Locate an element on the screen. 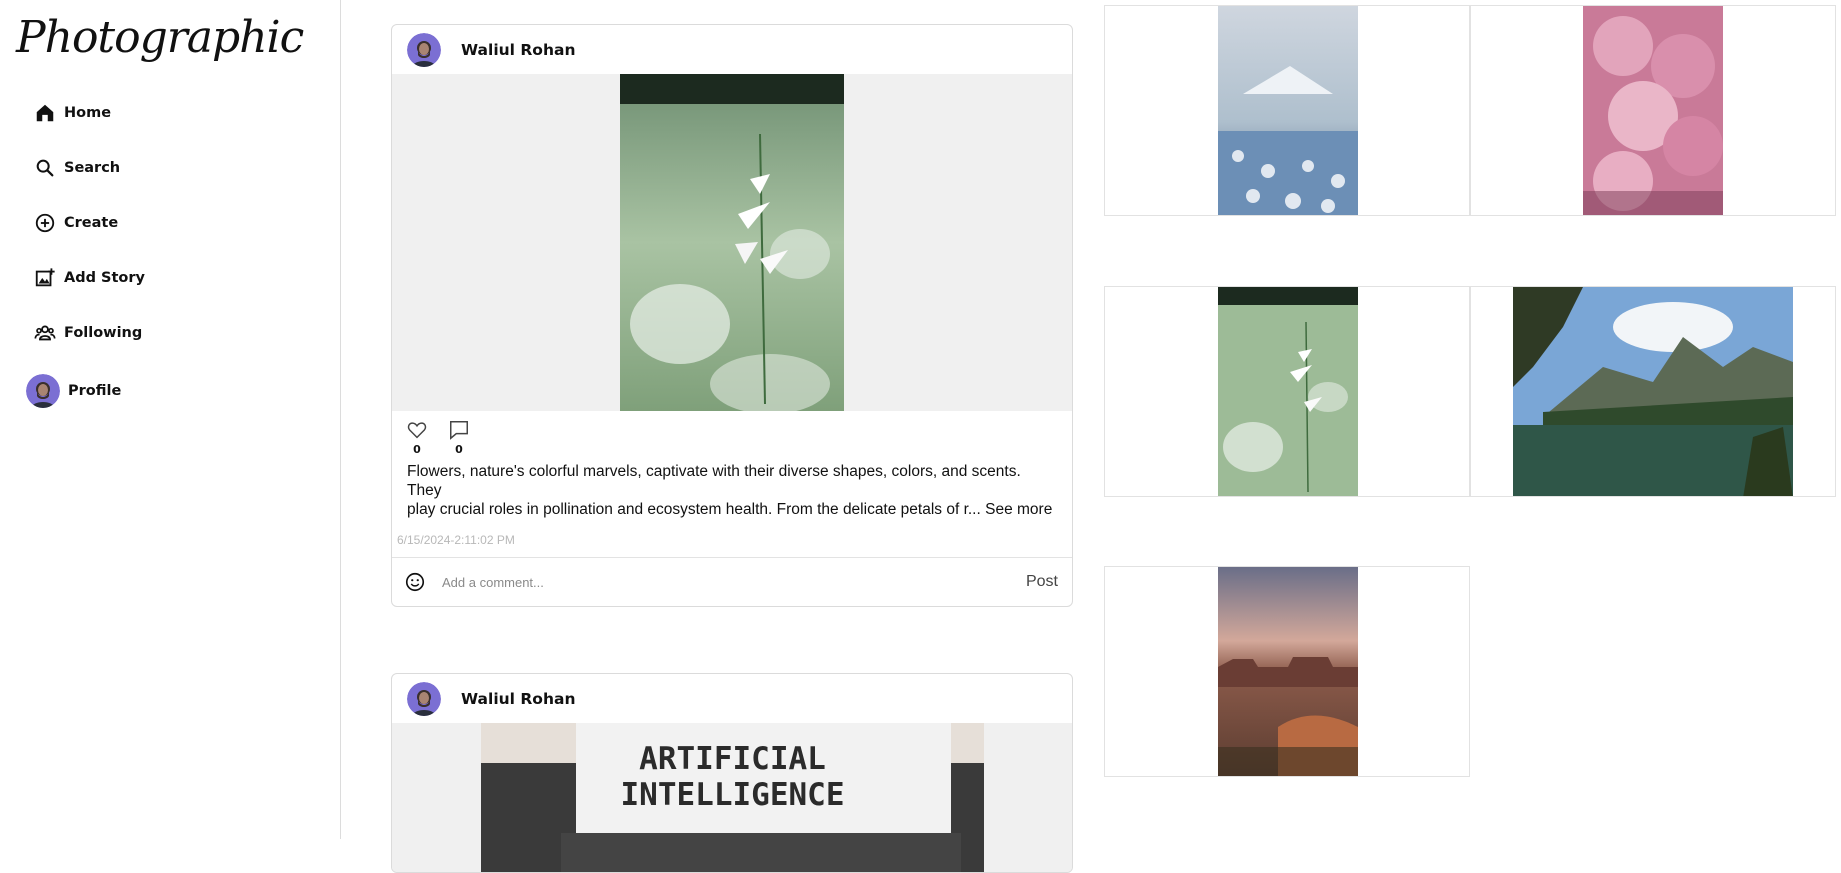 The width and height of the screenshot is (1841, 873). comment-icon is located at coordinates (459, 430).